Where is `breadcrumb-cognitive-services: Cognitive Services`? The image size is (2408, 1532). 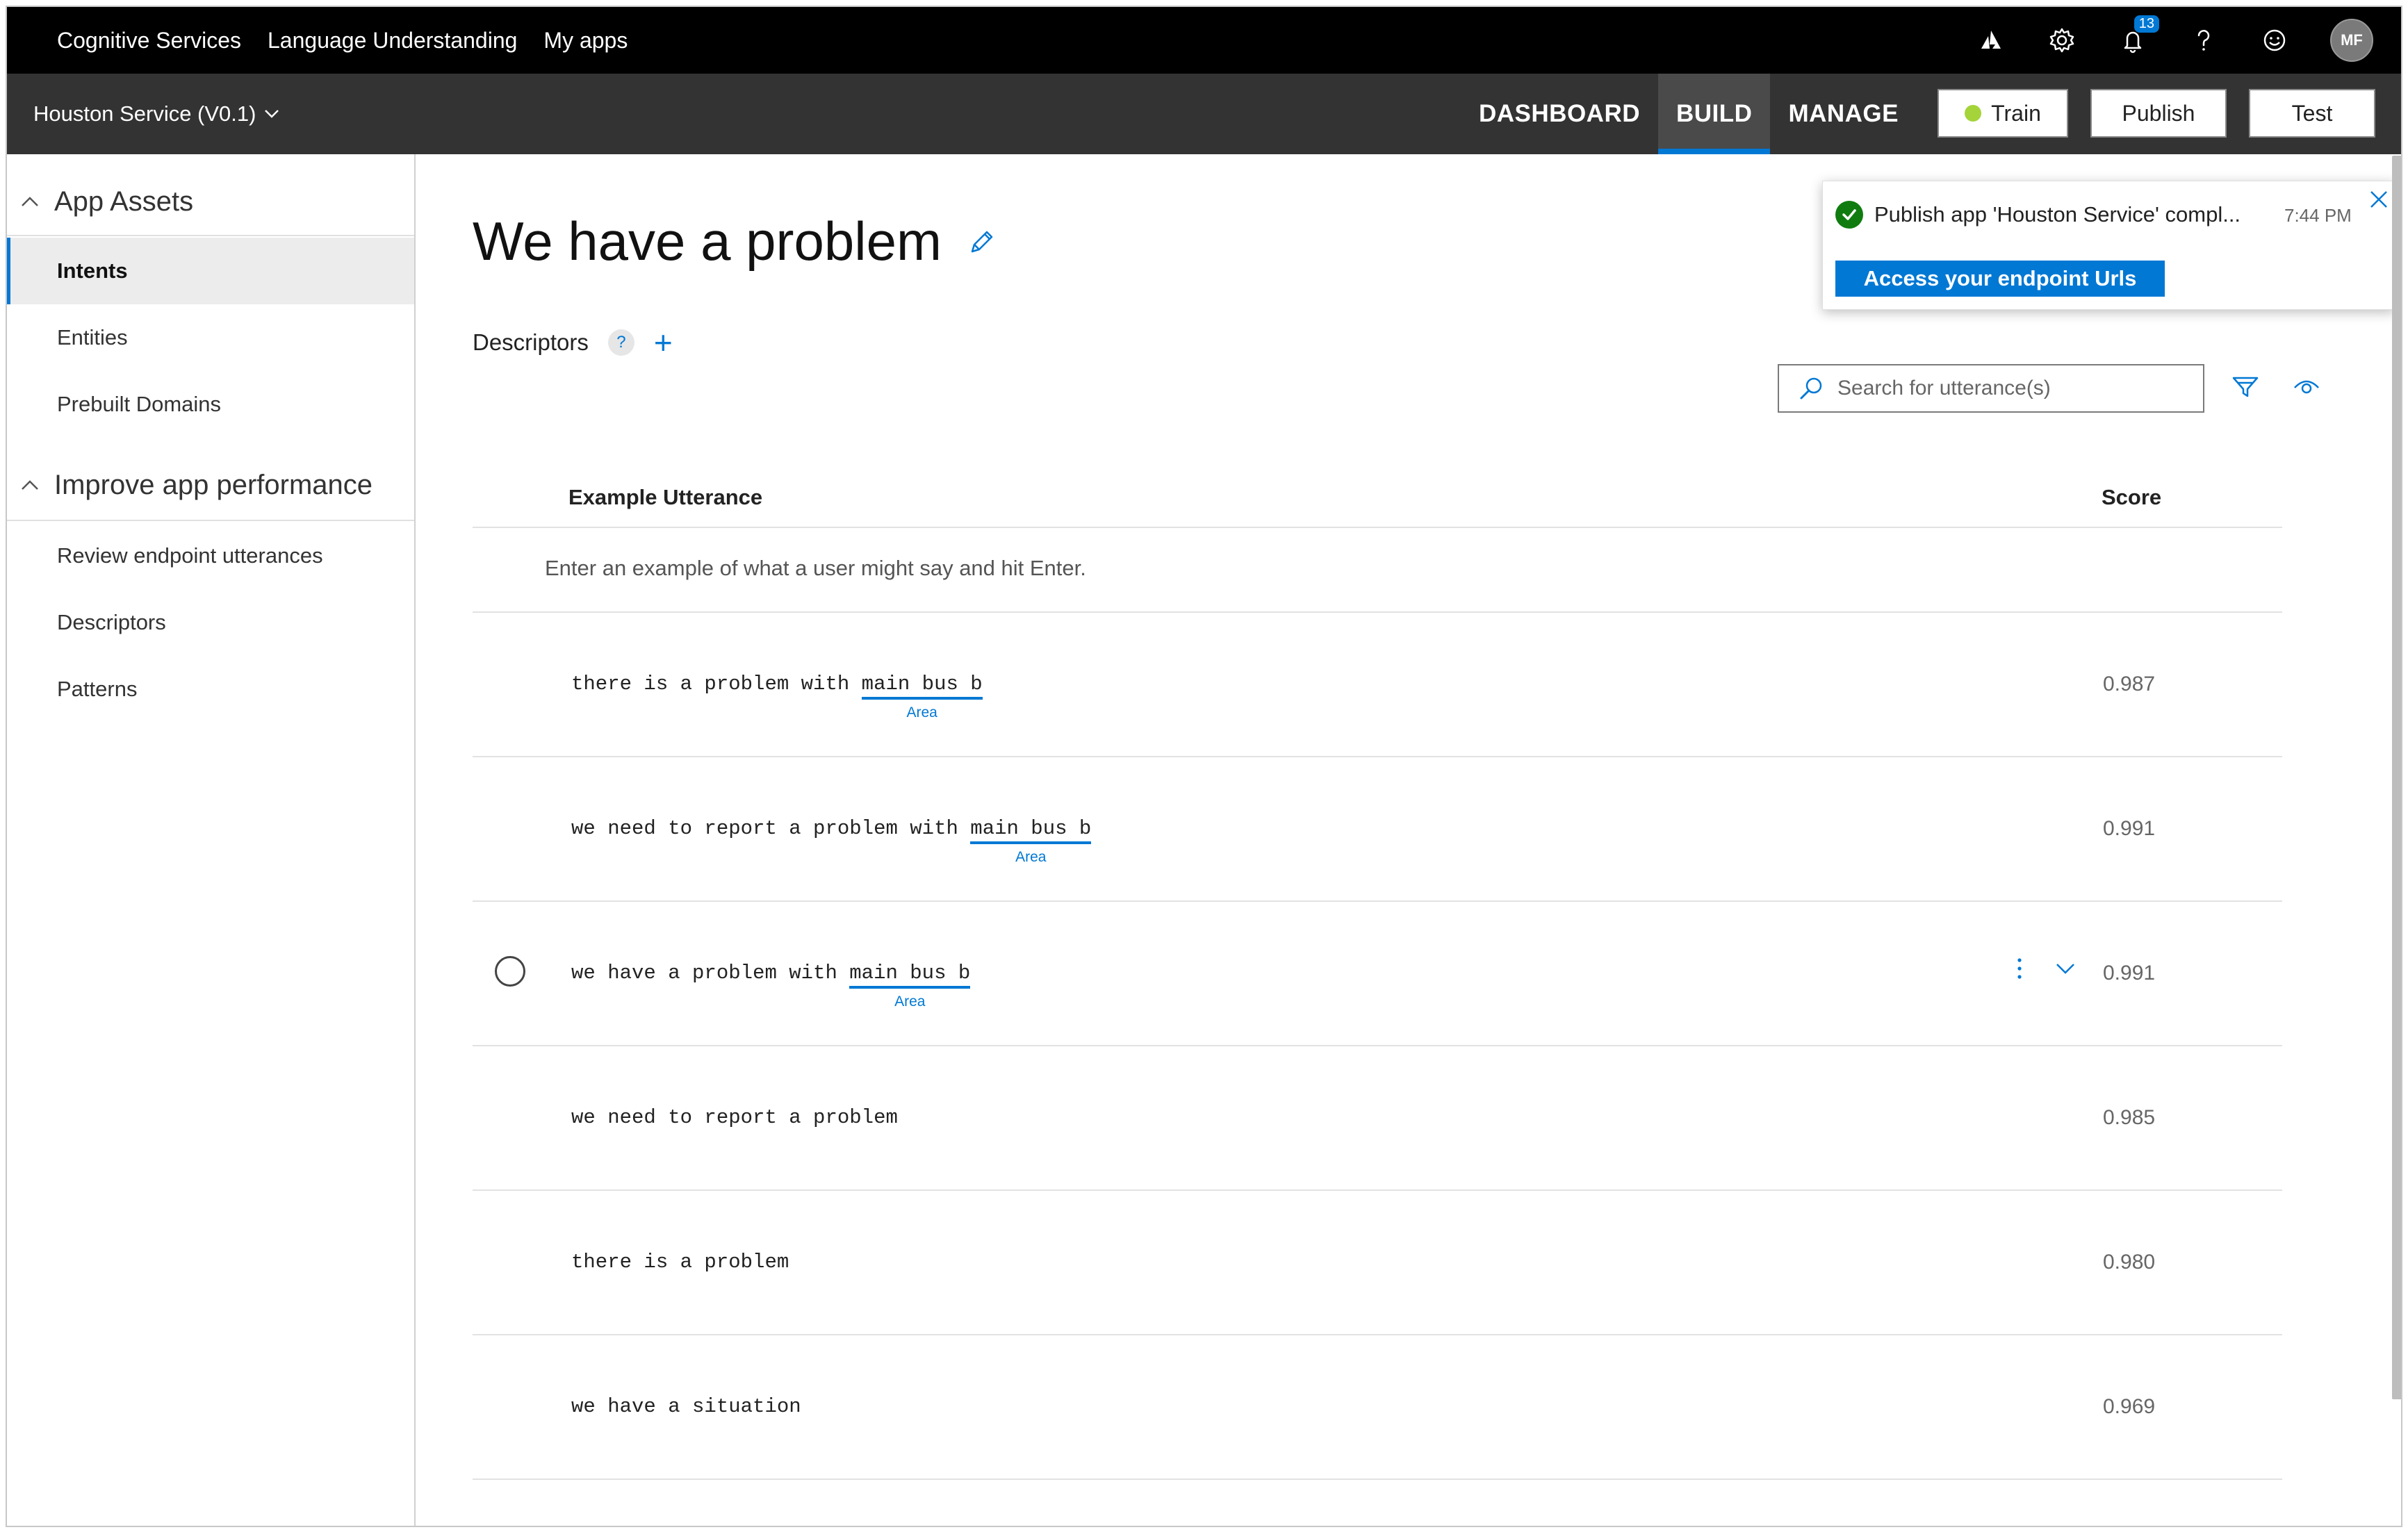
breadcrumb-cognitive-services: Cognitive Services is located at coordinates (149, 40).